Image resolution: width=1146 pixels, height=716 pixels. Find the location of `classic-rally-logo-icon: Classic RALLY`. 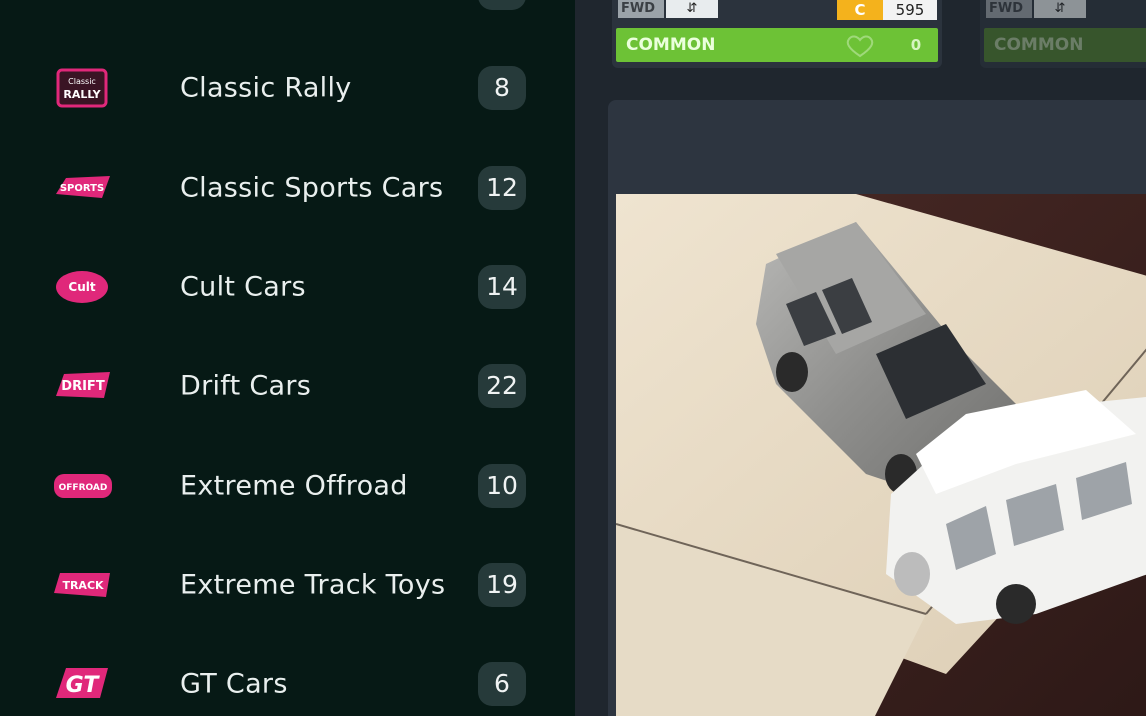

classic-rally-logo-icon: Classic RALLY is located at coordinates (82, 88).